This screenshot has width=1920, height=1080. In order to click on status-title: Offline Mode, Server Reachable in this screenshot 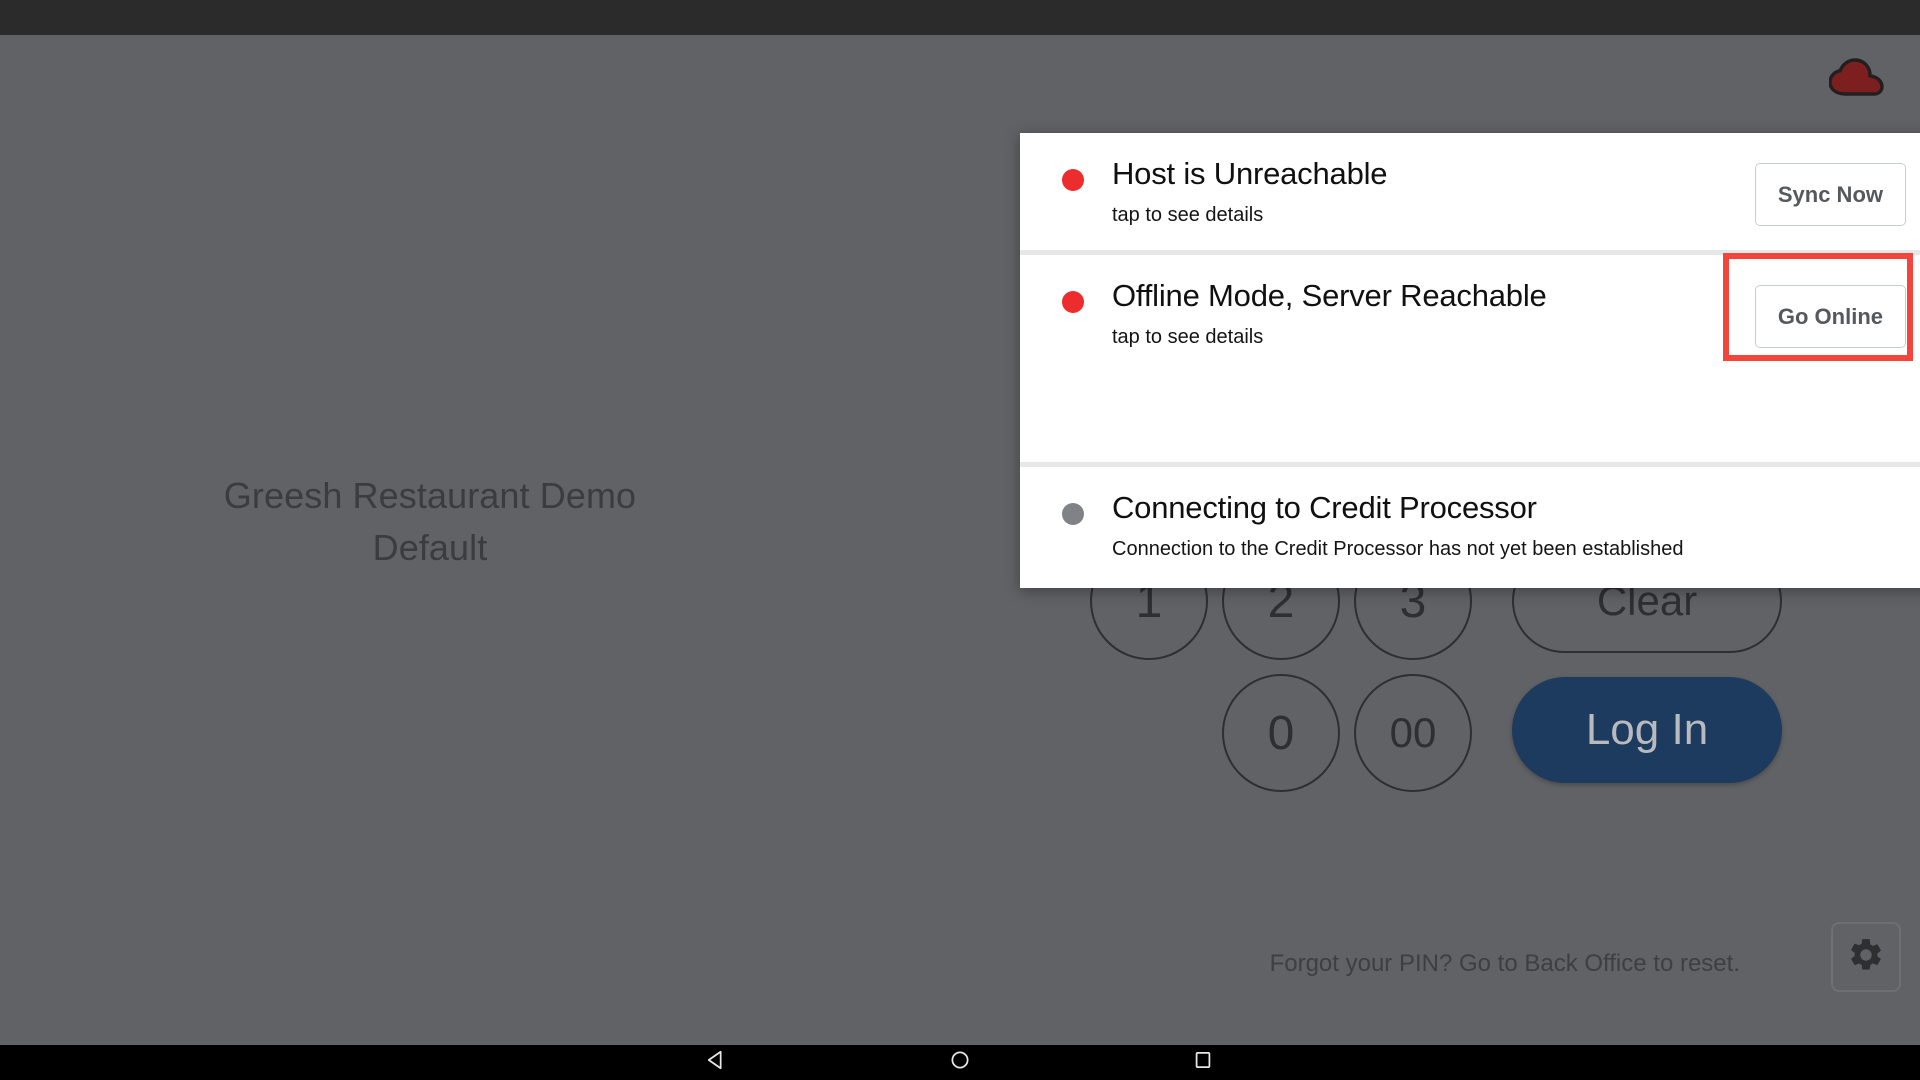, I will do `click(1329, 295)`.